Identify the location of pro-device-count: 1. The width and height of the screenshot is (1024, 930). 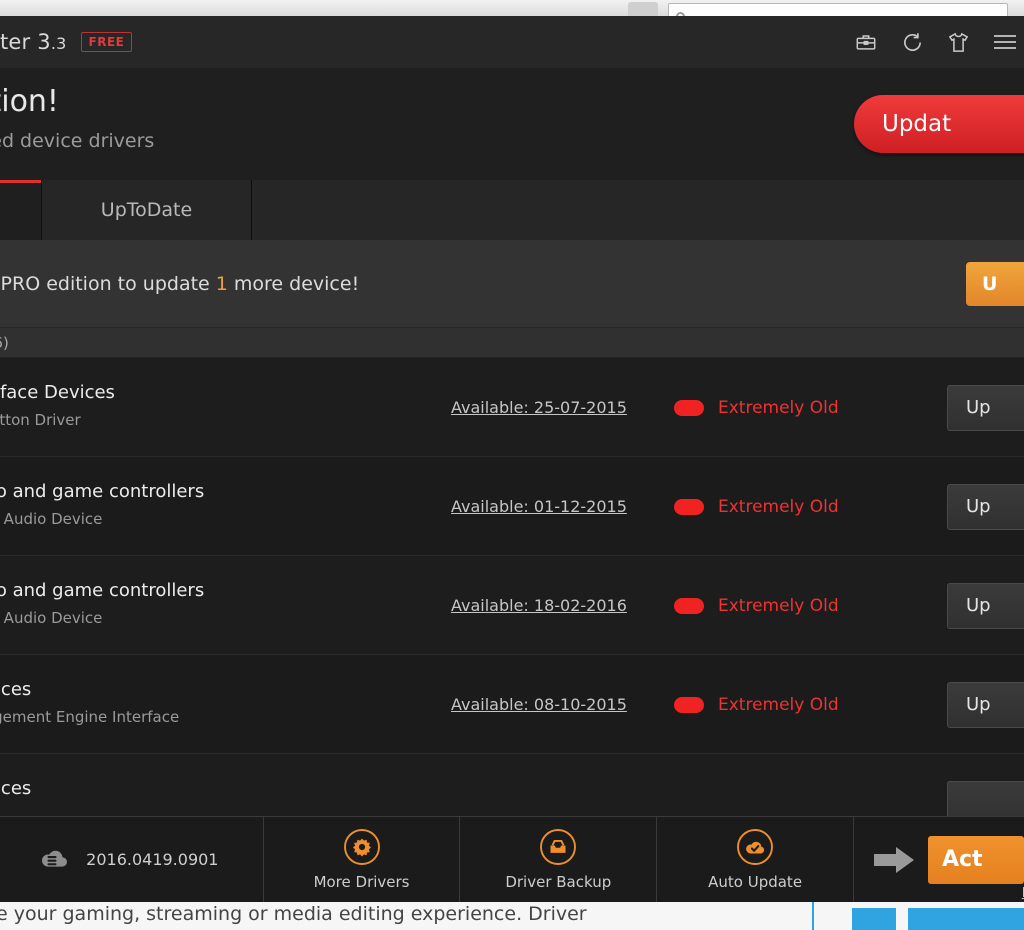
(221, 283).